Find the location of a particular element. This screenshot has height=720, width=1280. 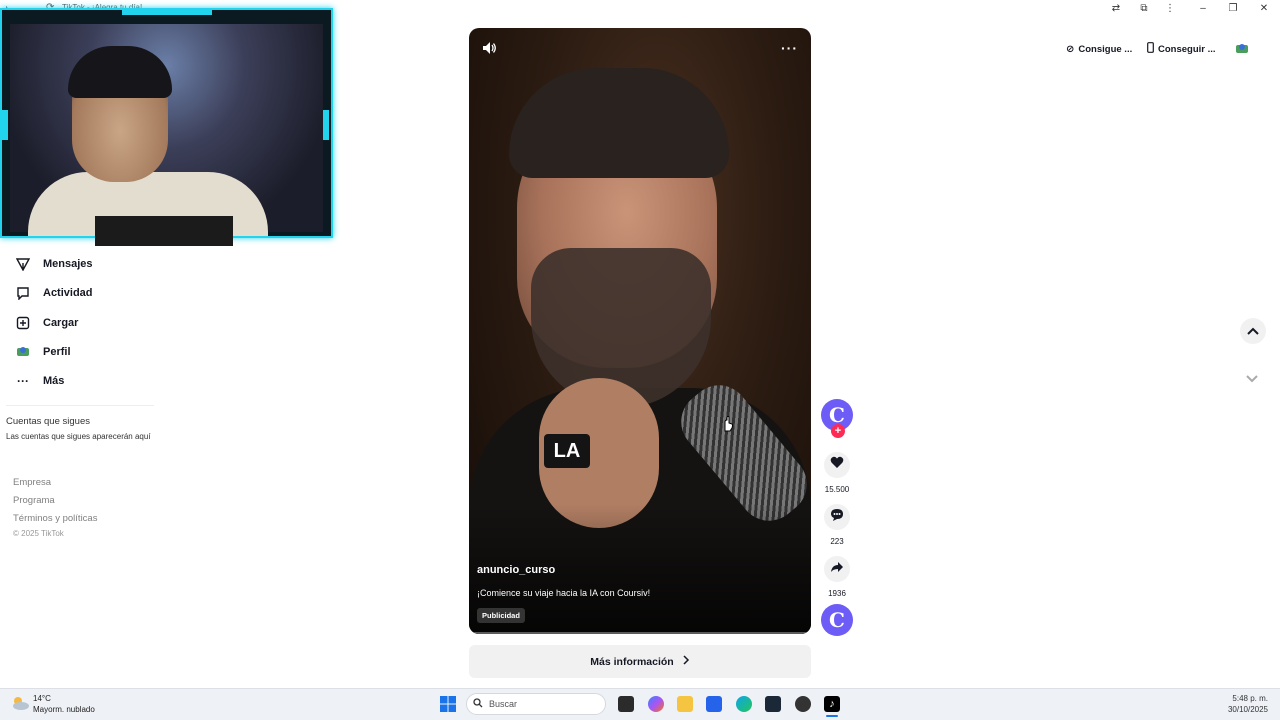

footer-link-terms: Términos y políticas is located at coordinates (55, 518).